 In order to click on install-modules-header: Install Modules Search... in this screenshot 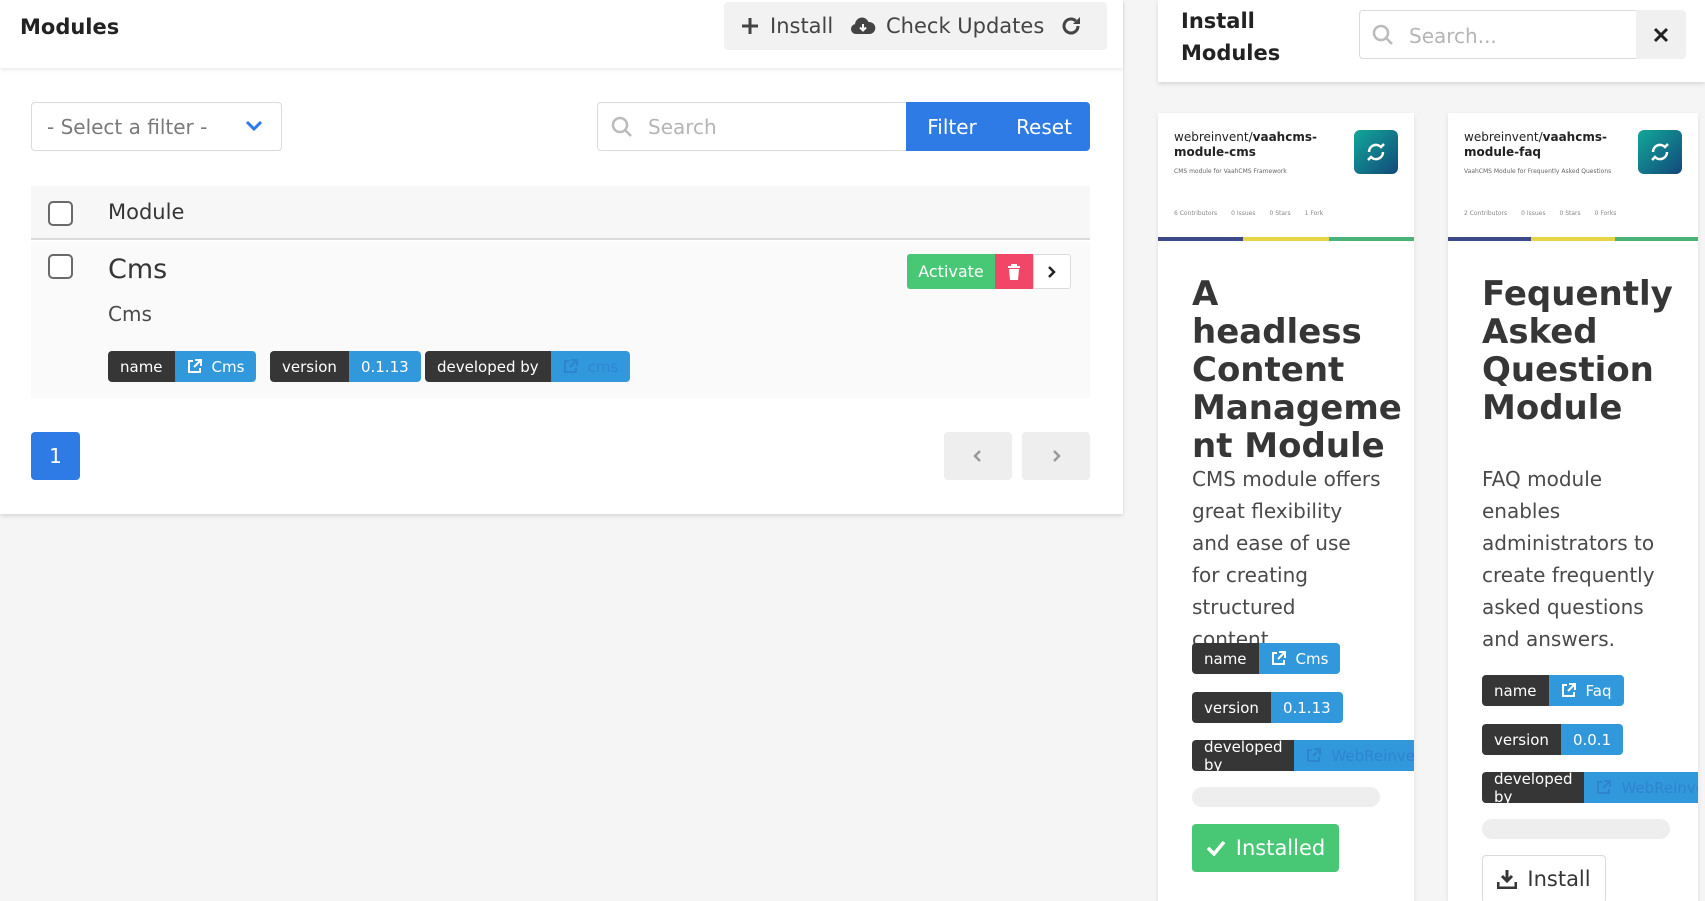, I will do `click(1431, 41)`.